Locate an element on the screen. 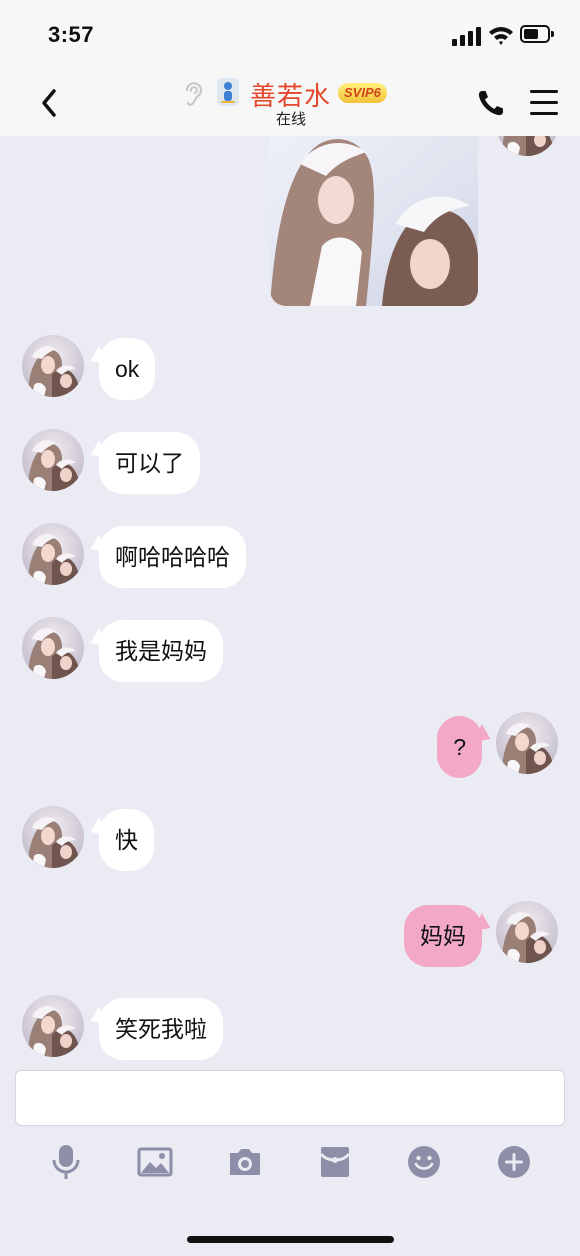  chat-header: 善若水 SVIP6 在线 is located at coordinates (290, 103).